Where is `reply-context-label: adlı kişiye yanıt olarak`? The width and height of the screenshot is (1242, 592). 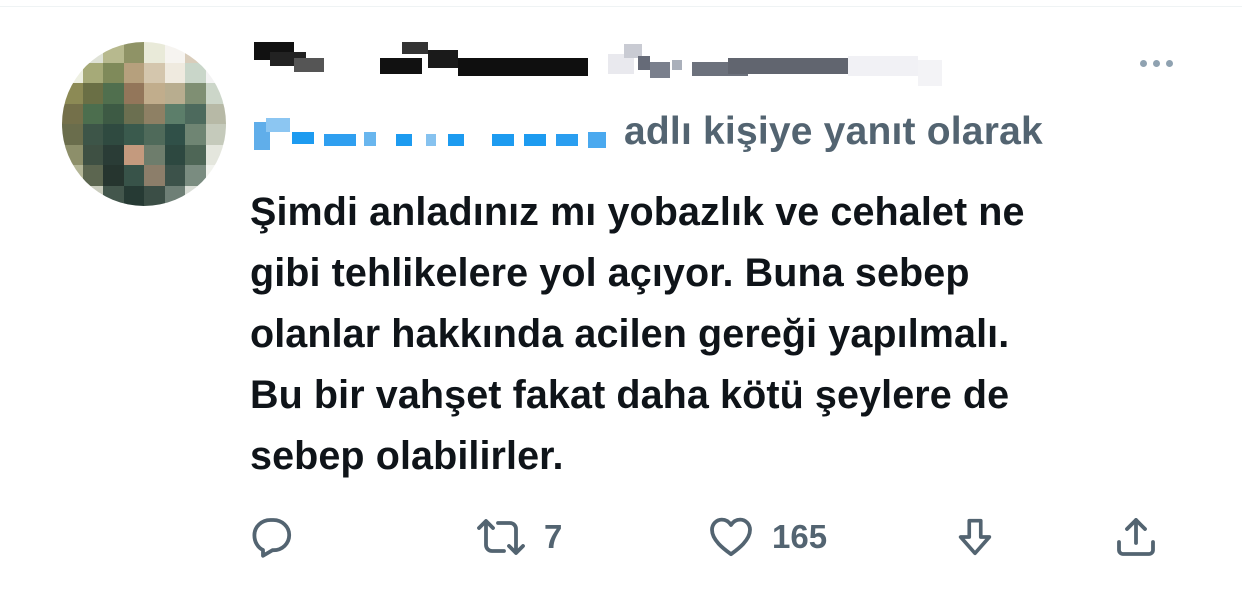
reply-context-label: adlı kişiye yanıt olarak is located at coordinates (833, 131).